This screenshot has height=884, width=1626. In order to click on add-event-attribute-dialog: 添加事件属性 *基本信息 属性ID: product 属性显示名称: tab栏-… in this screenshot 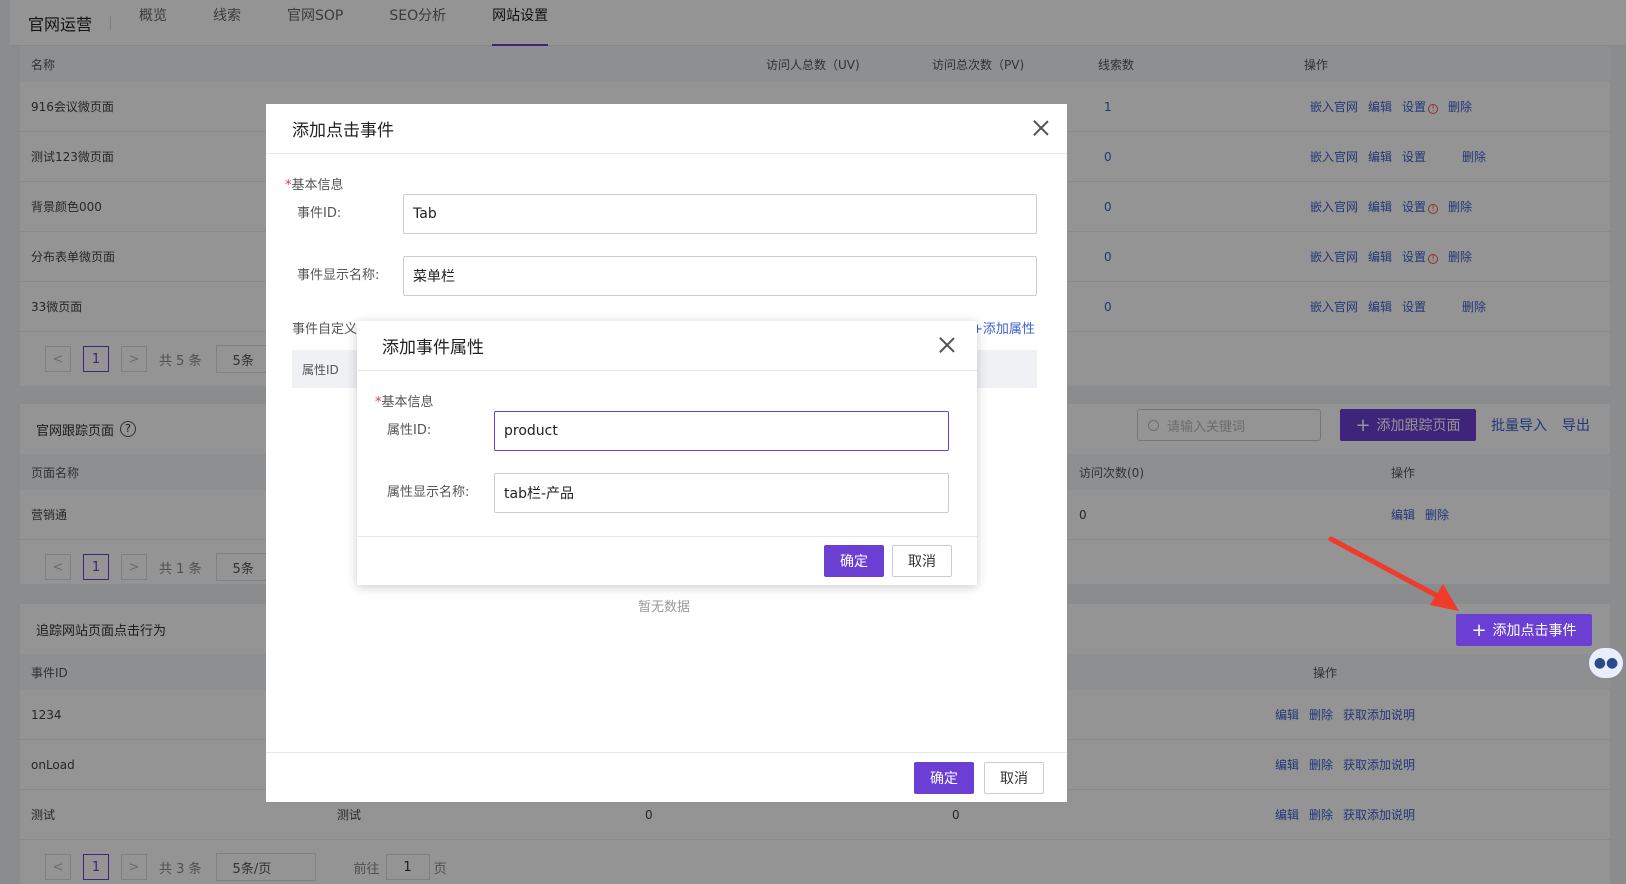, I will do `click(667, 453)`.